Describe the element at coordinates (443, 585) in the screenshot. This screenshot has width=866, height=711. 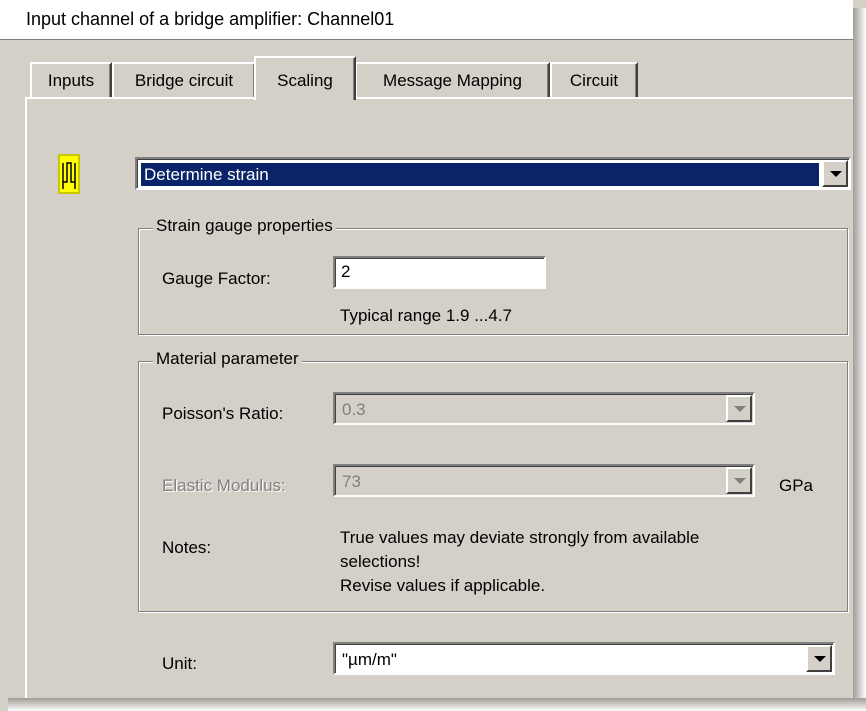
I see `notes-line: Revise values if applicable.` at that location.